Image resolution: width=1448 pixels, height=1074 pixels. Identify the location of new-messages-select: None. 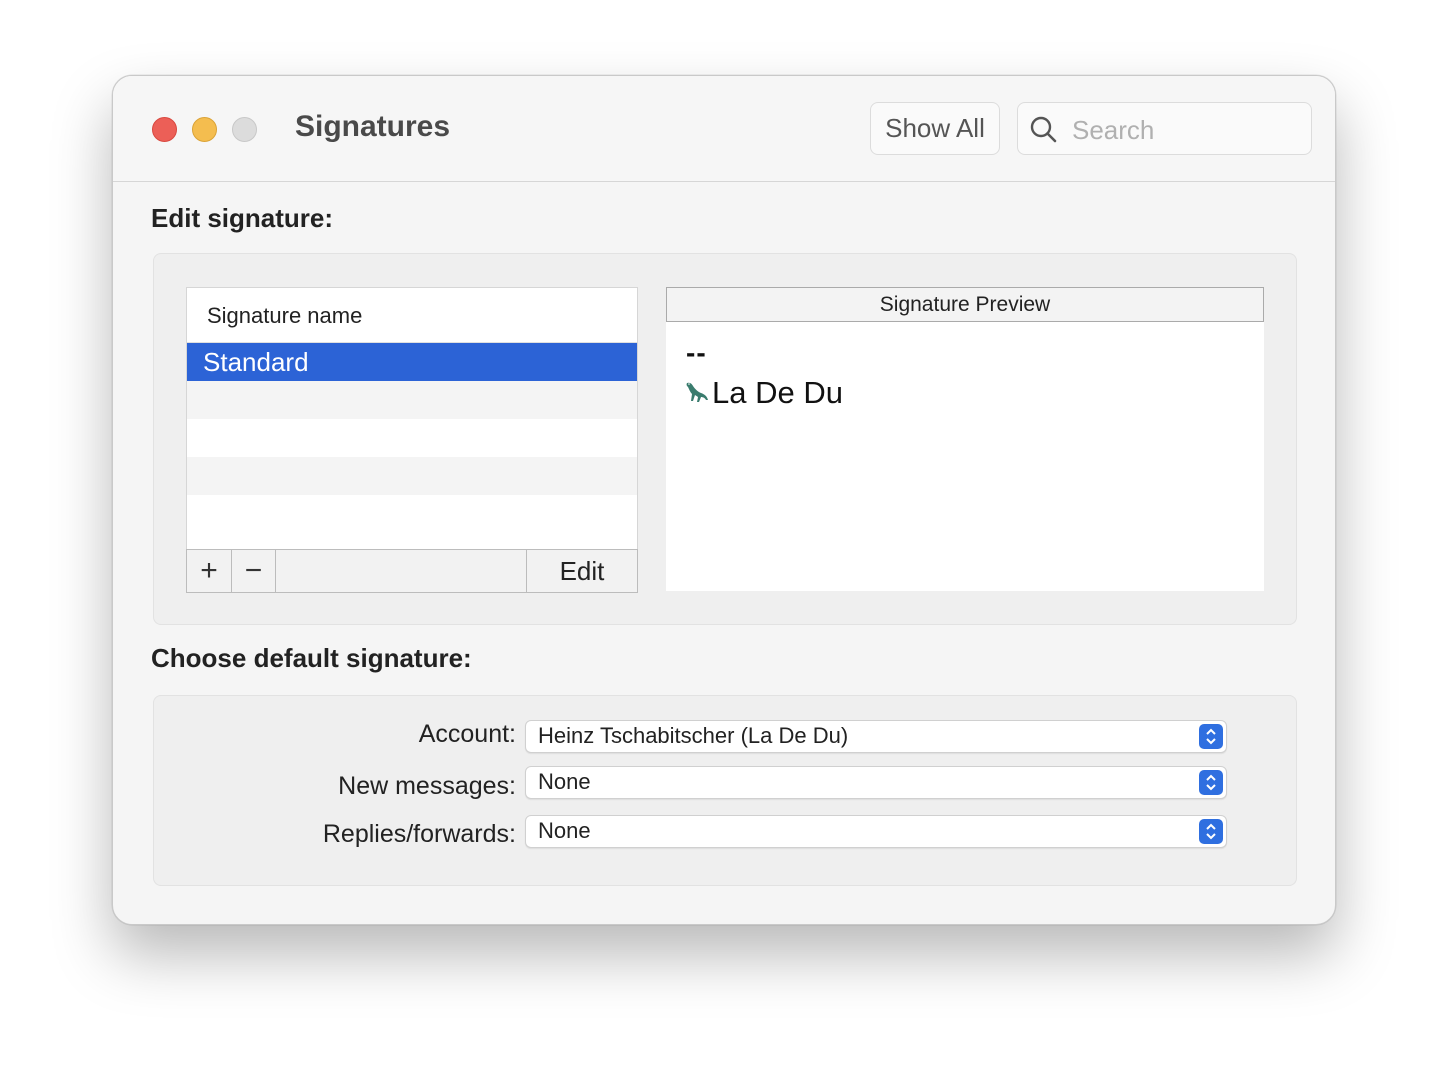
(876, 782).